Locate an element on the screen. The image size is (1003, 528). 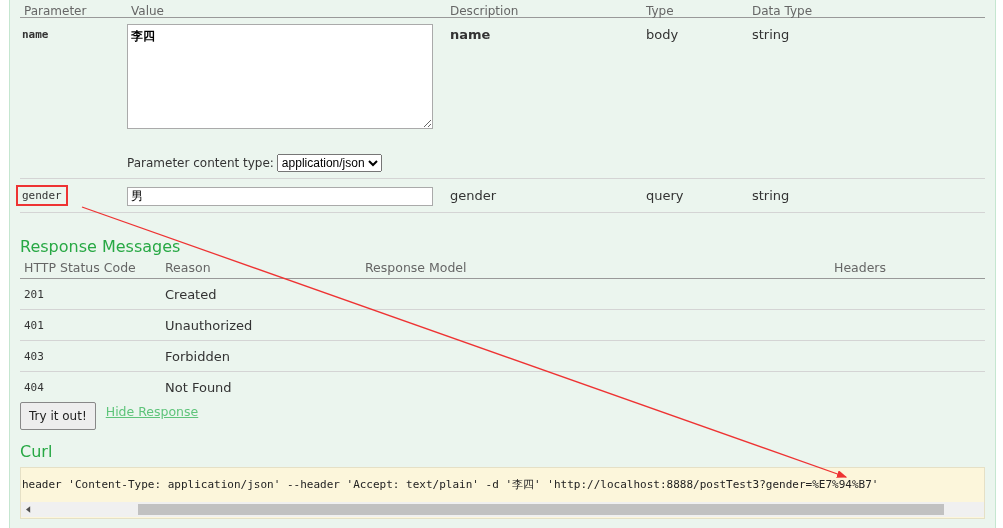
column-header: Response Model is located at coordinates (416, 267).